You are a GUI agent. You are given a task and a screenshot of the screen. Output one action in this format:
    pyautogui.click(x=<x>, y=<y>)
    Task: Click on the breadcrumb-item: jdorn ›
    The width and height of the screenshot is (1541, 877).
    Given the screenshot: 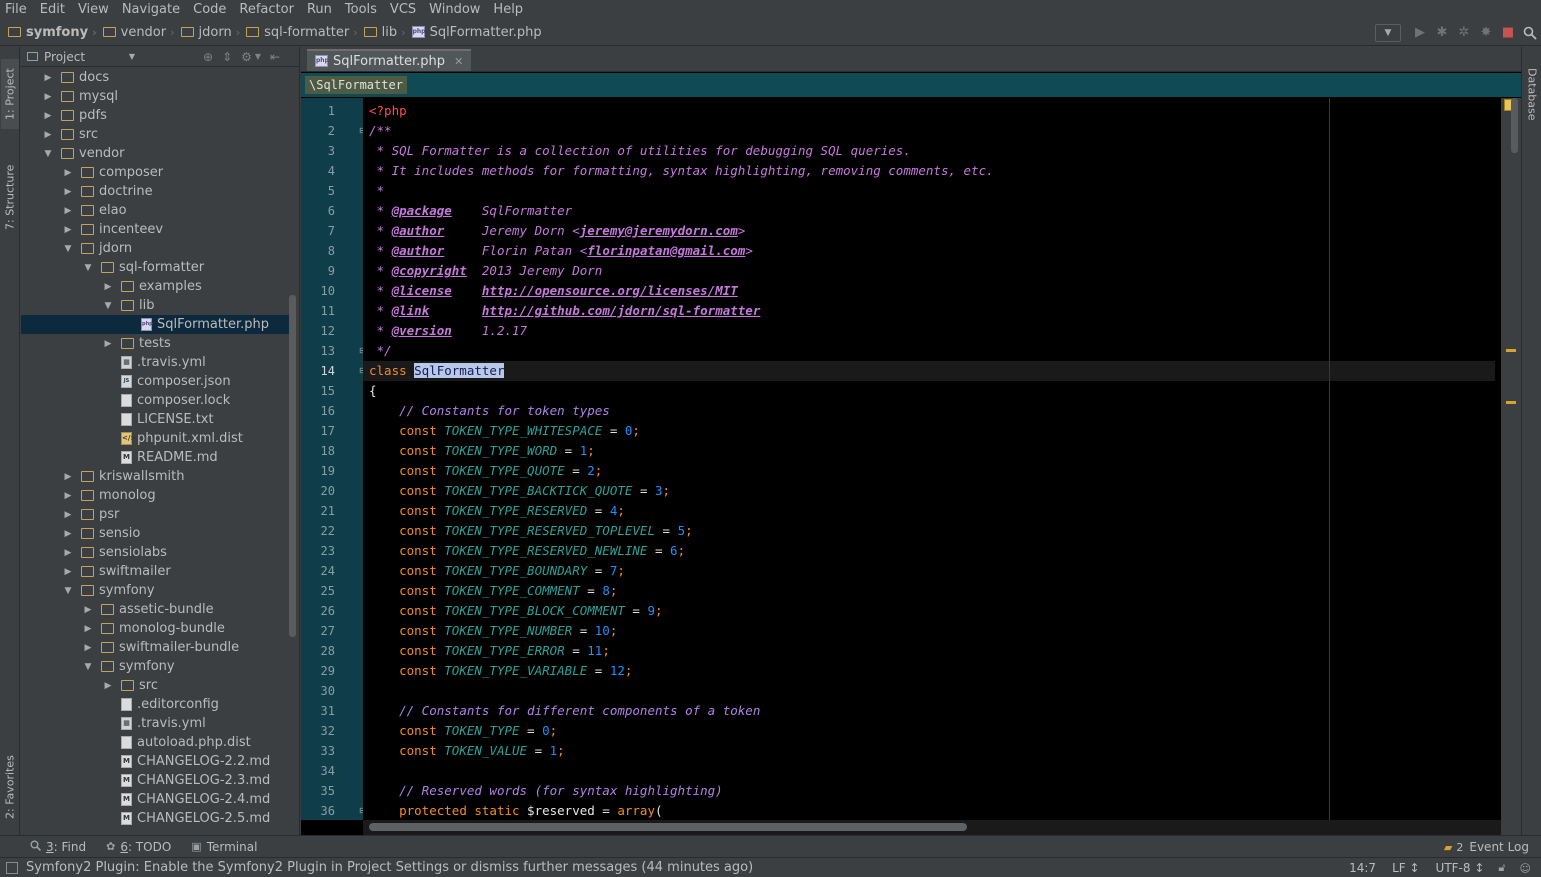 What is the action you would take?
    pyautogui.click(x=210, y=32)
    